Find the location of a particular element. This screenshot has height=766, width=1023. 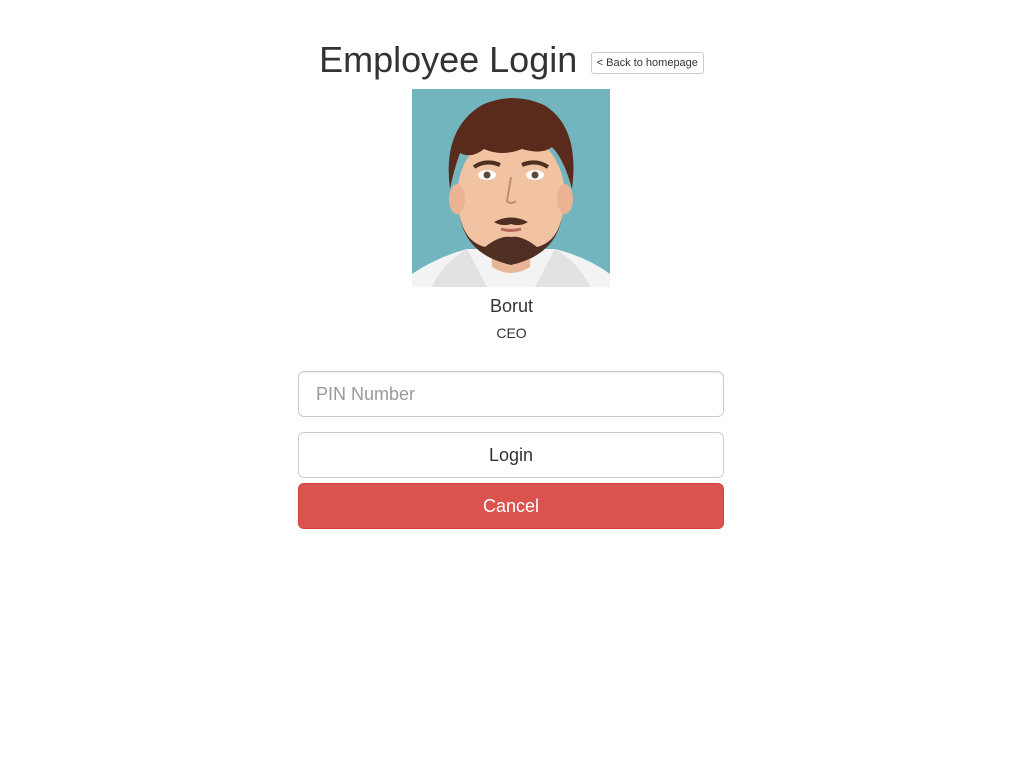

avatar is located at coordinates (511, 188).